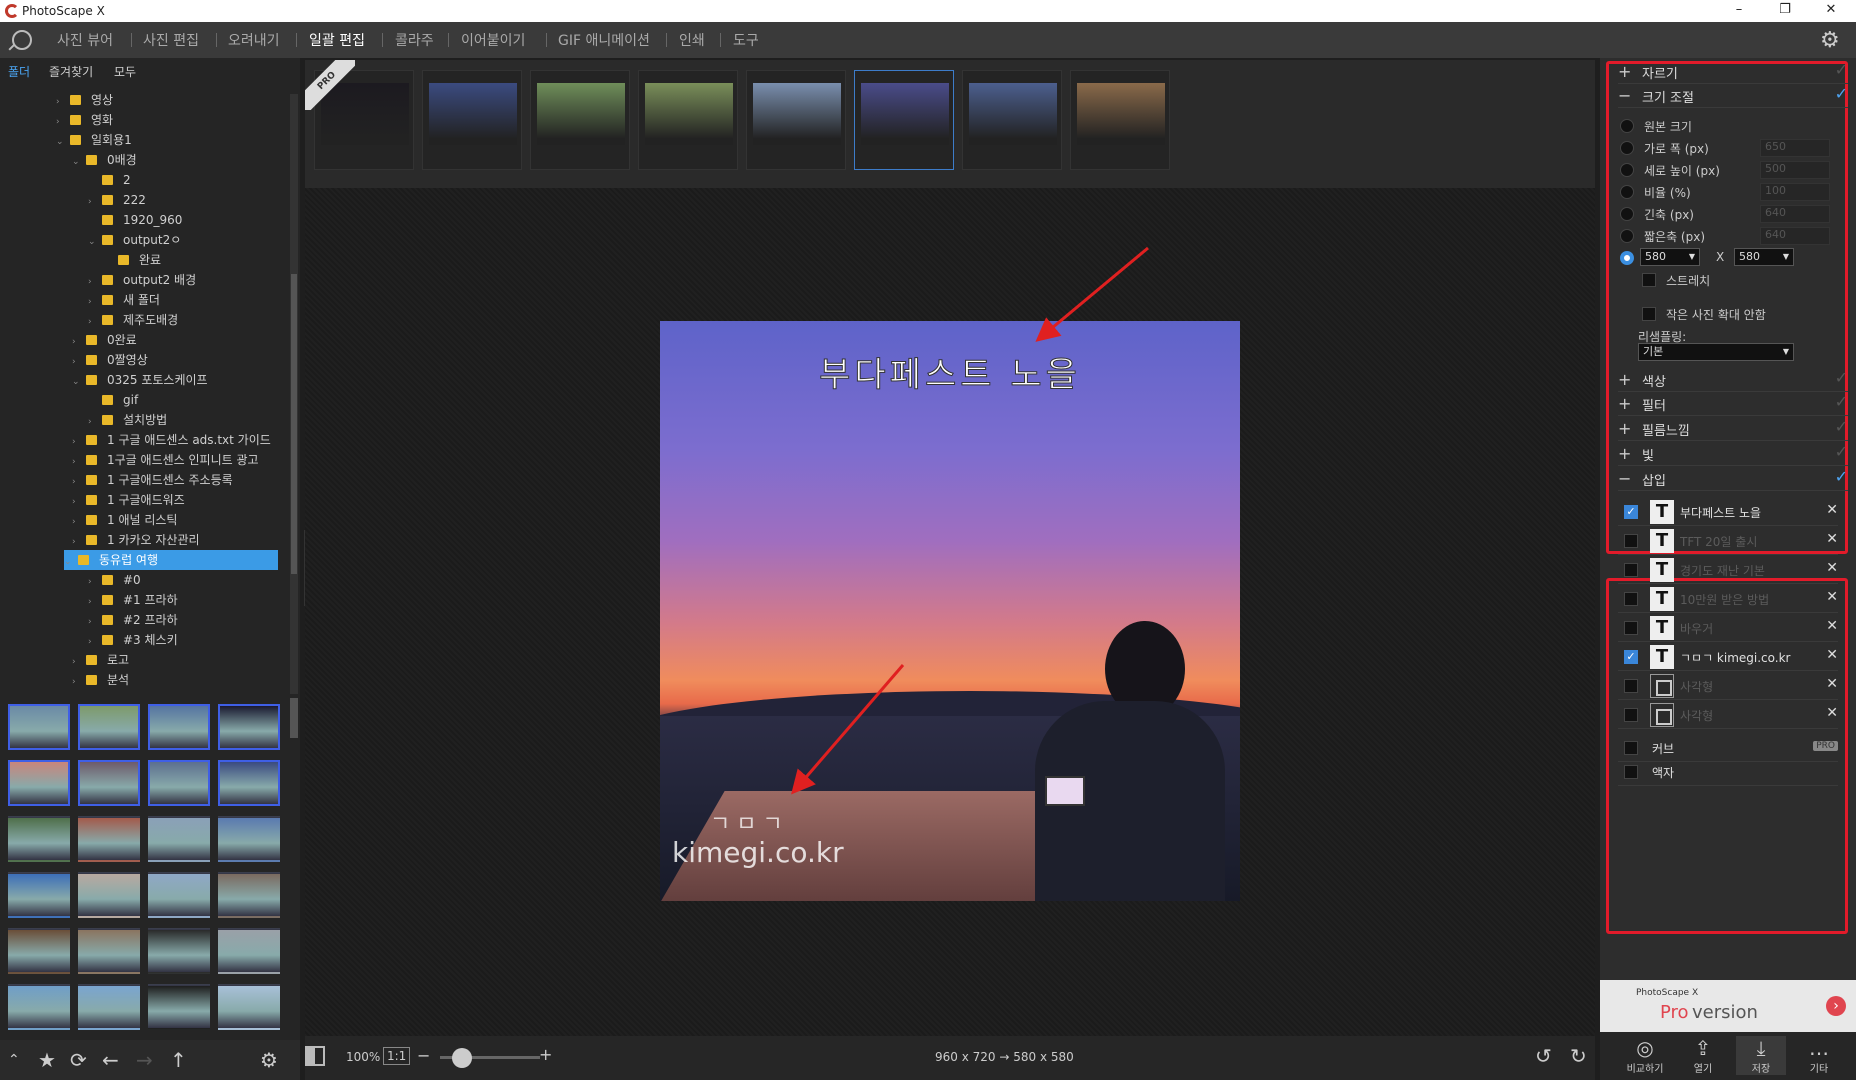 This screenshot has width=1856, height=1080. What do you see at coordinates (1761, 1055) in the screenshot?
I see `action-save-button: ⤓ 저장` at bounding box center [1761, 1055].